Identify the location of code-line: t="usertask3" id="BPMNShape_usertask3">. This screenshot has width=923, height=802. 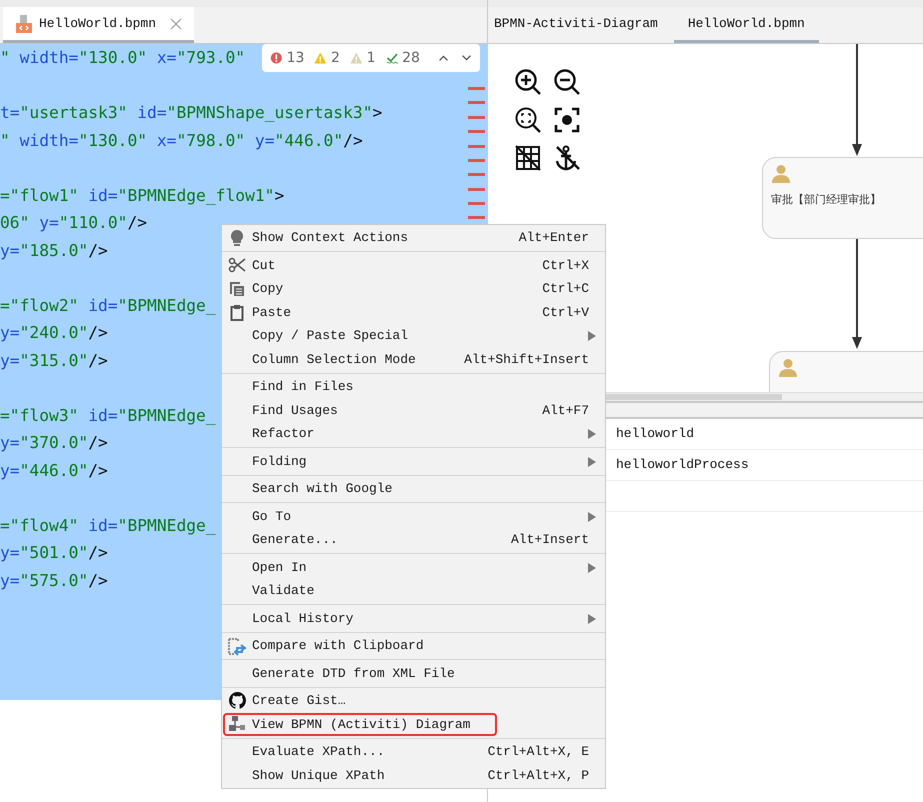
(191, 113).